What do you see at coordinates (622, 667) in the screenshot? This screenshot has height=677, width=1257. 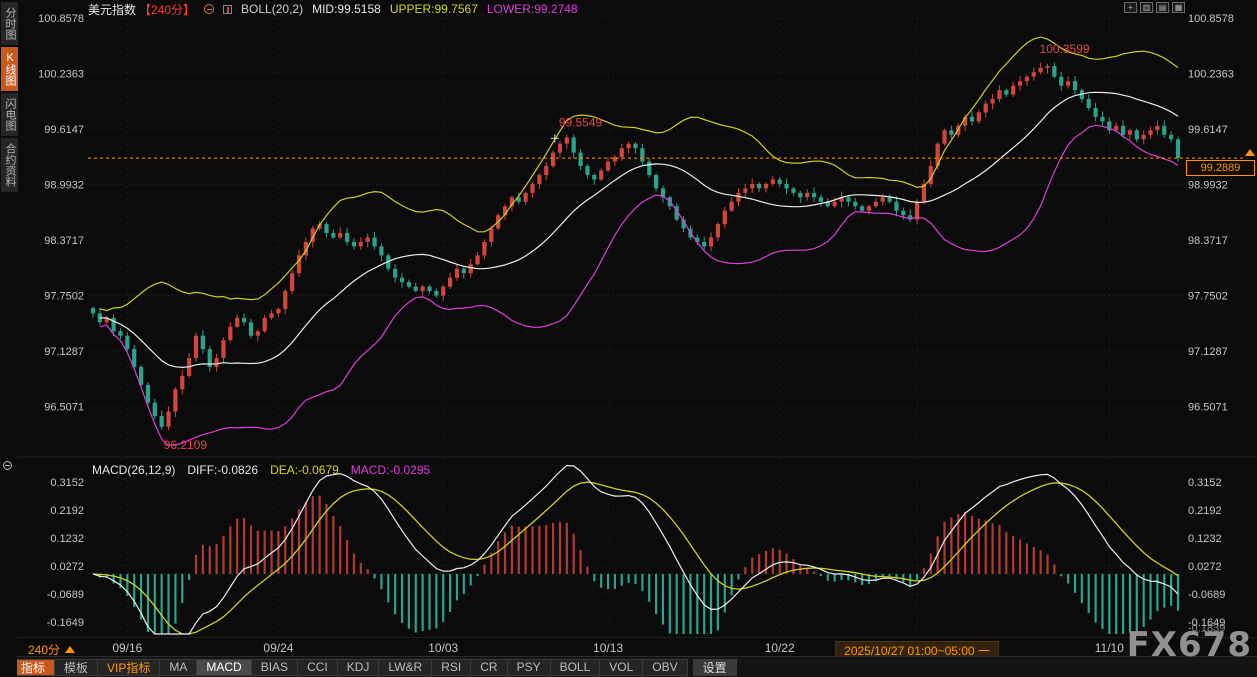 I see `indicator-vol-button: VOL` at bounding box center [622, 667].